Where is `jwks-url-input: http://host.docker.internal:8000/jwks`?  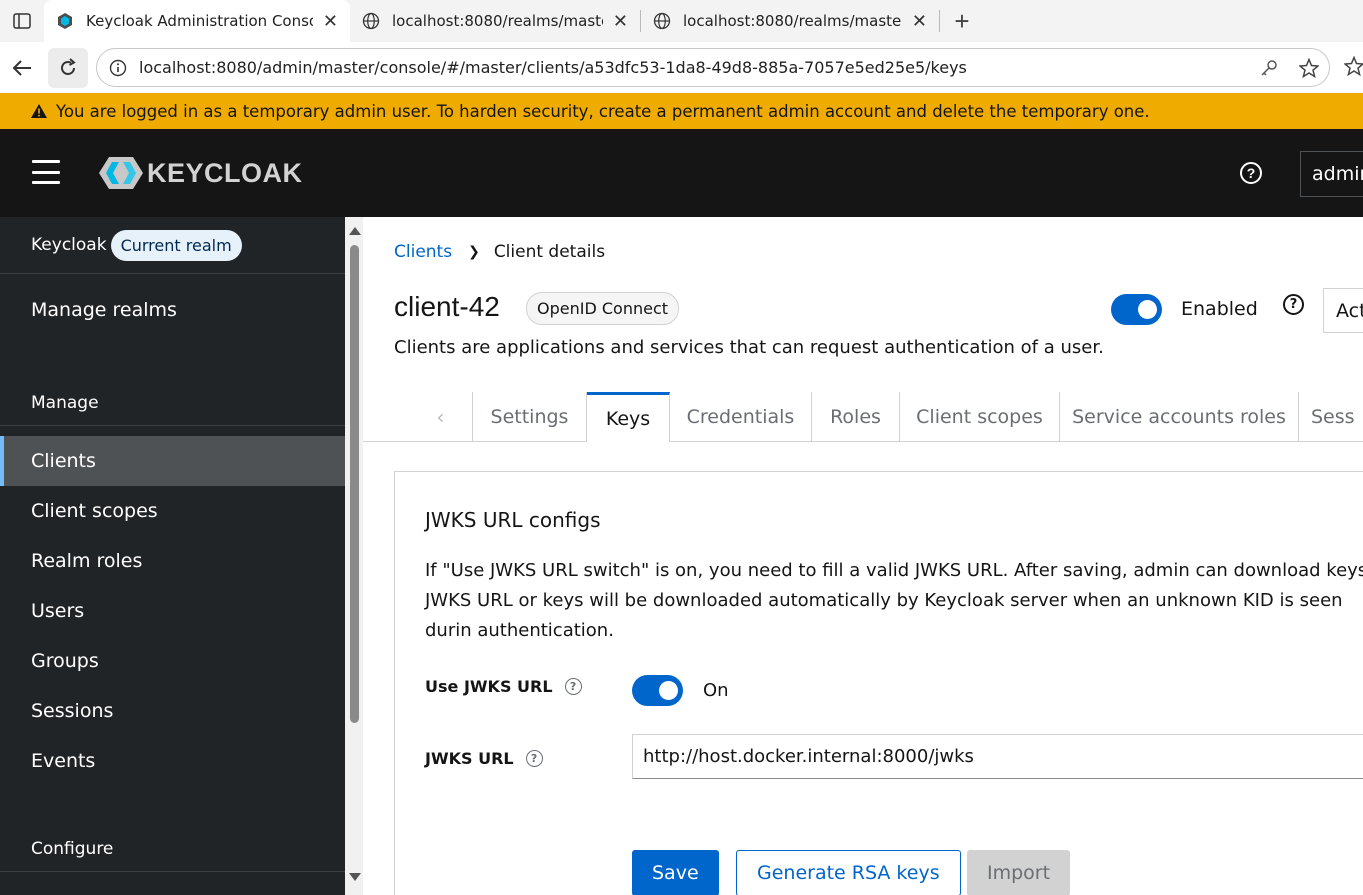 jwks-url-input: http://host.docker.internal:8000/jwks is located at coordinates (997, 756).